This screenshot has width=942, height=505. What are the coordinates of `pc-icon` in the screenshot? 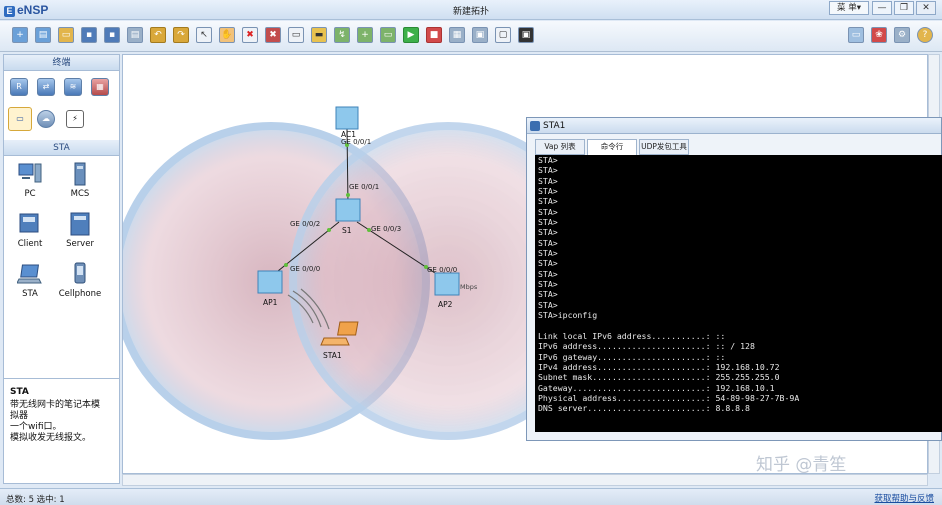 It's located at (30, 173).